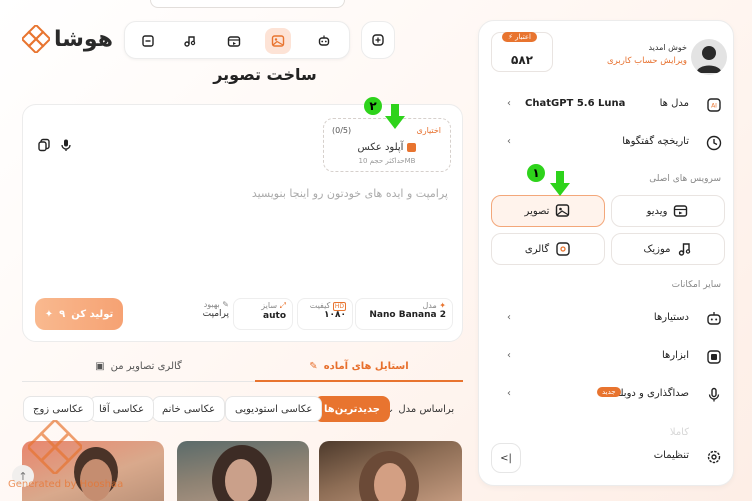 Image resolution: width=752 pixels, height=501 pixels. What do you see at coordinates (606, 357) in the screenshot?
I see `sidebar-item-tools: ابزارها ‹` at bounding box center [606, 357].